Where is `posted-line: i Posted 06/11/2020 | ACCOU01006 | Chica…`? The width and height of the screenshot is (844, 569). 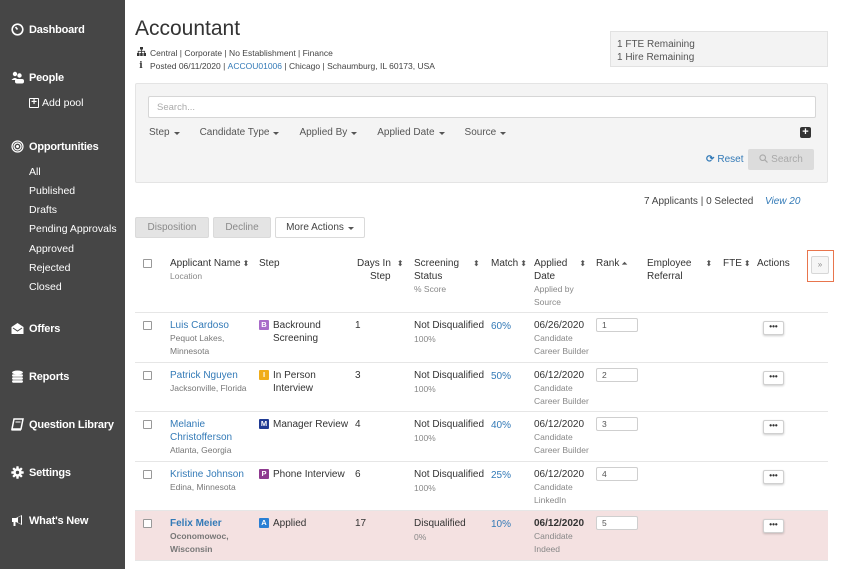
posted-line: i Posted 06/11/2020 | ACCOU01006 | Chica… is located at coordinates (285, 66).